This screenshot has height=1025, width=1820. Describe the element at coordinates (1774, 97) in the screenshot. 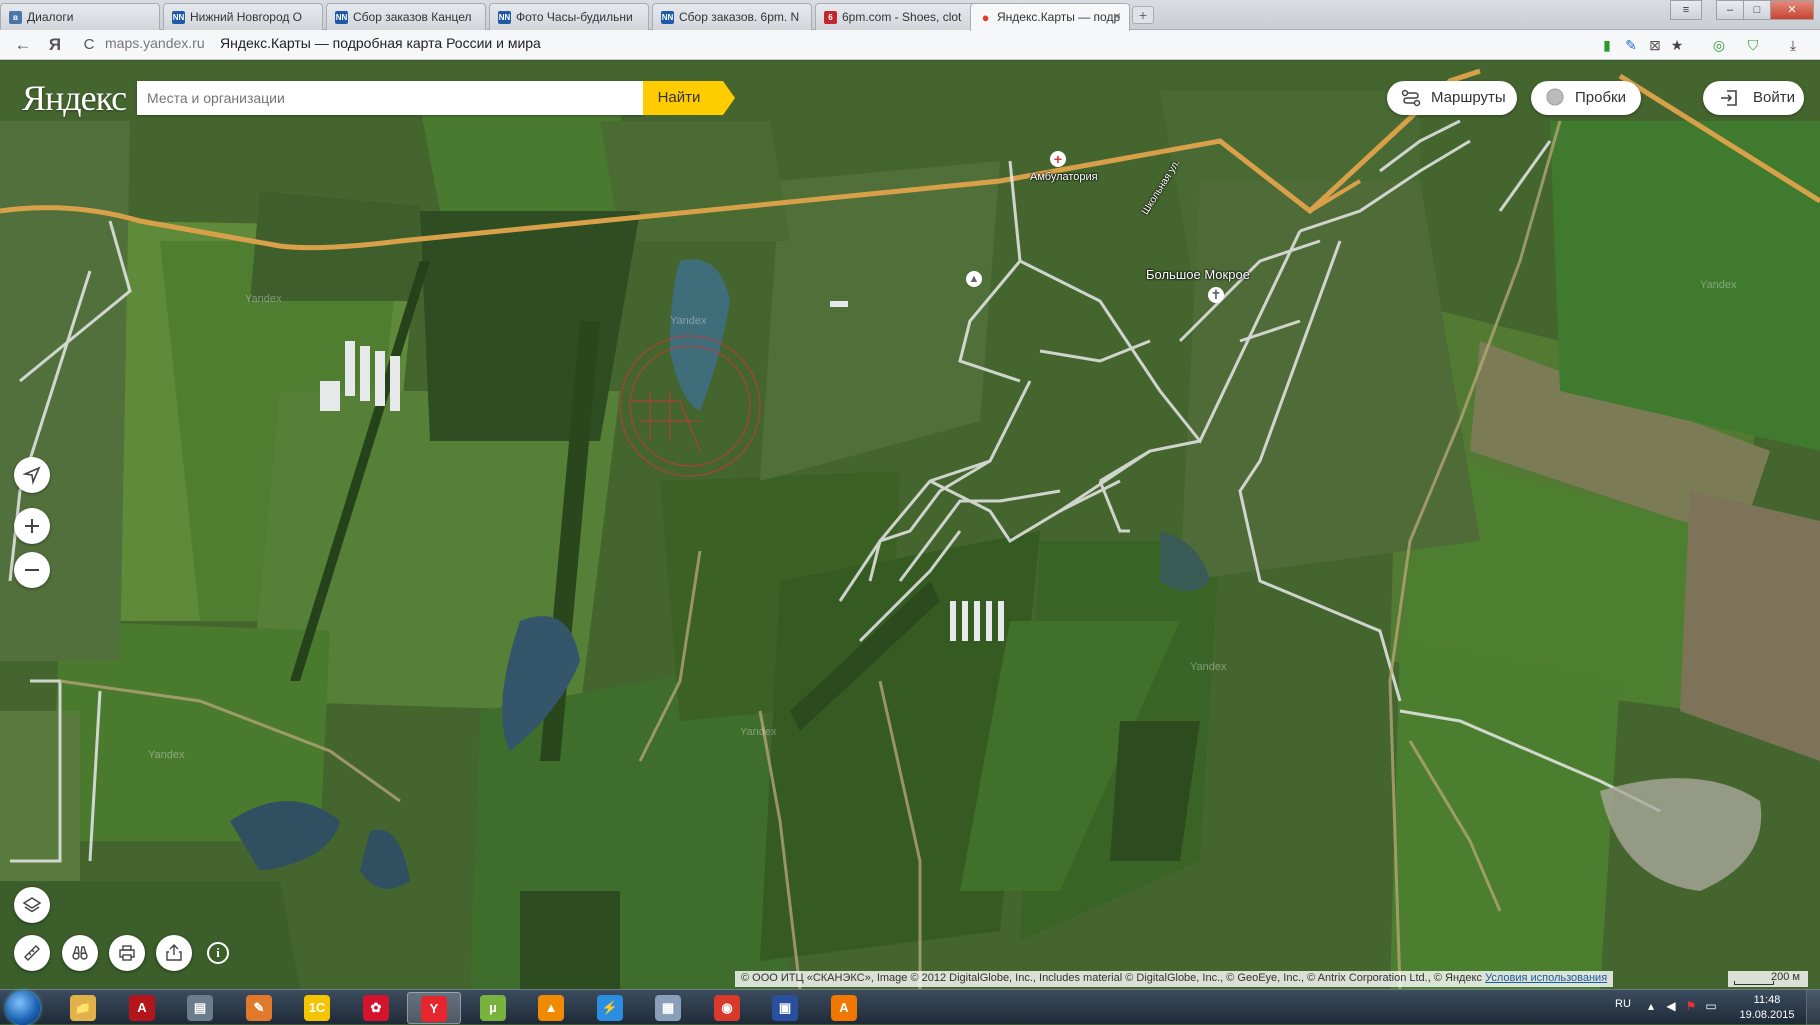

I see `login-label: Войти` at that location.